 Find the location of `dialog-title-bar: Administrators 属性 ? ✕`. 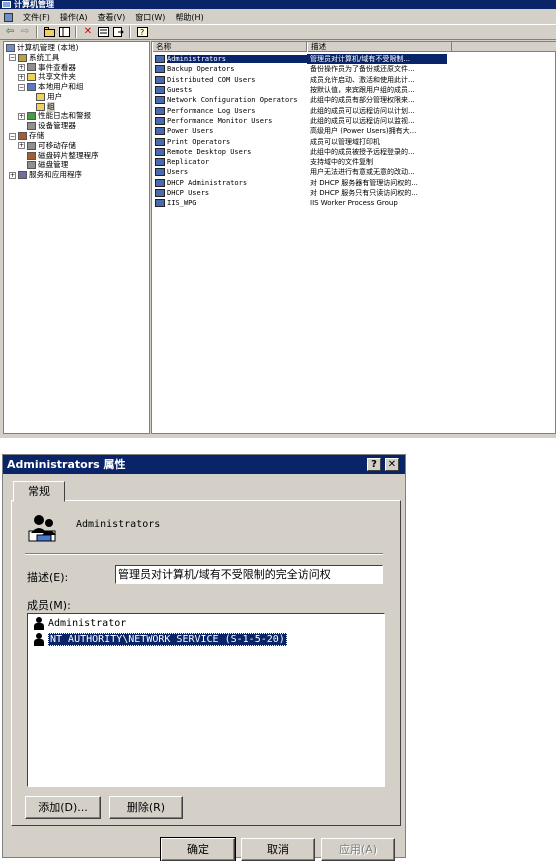

dialog-title-bar: Administrators 属性 ? ✕ is located at coordinates (204, 464).